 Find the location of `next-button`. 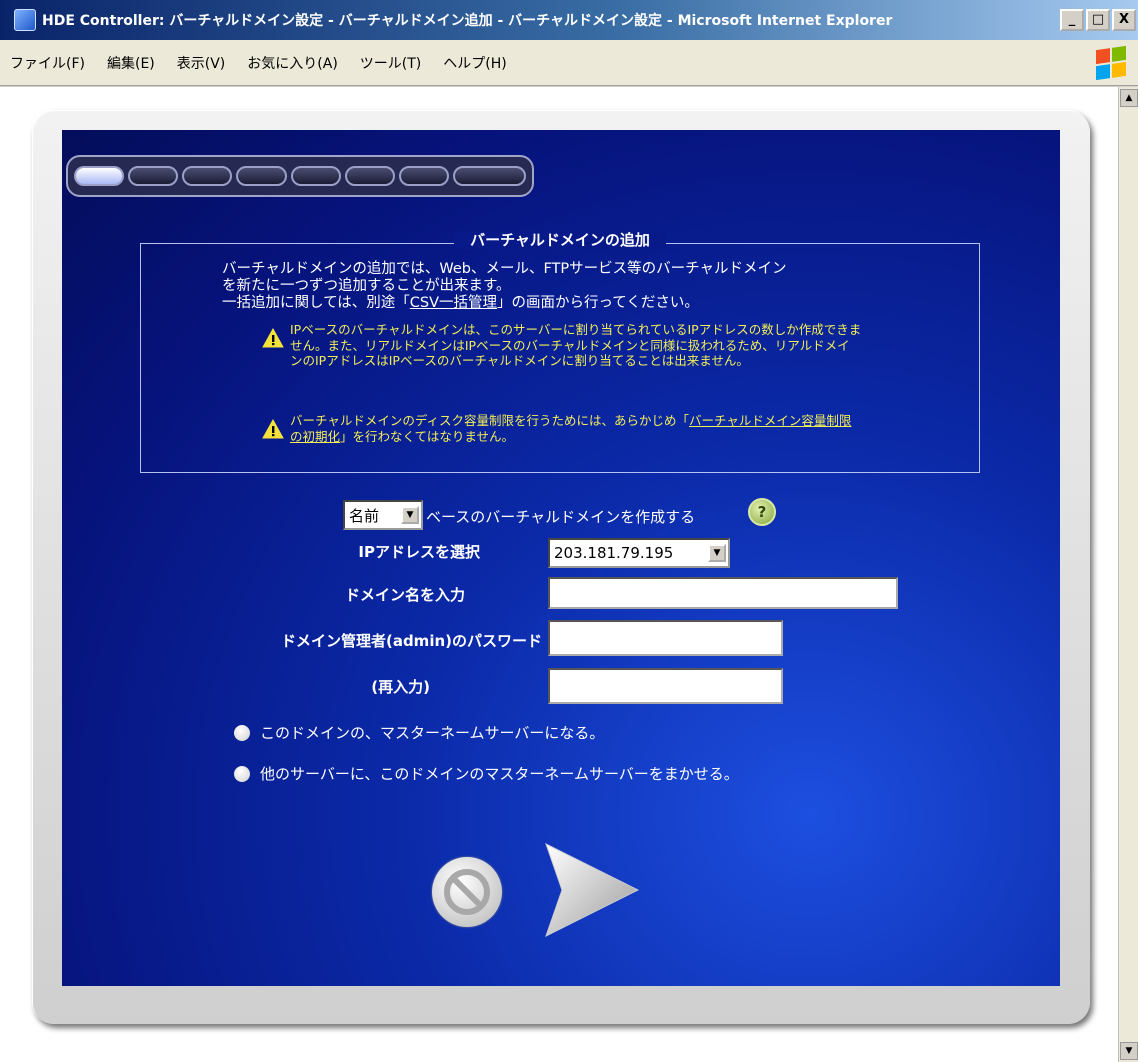

next-button is located at coordinates (590, 890).